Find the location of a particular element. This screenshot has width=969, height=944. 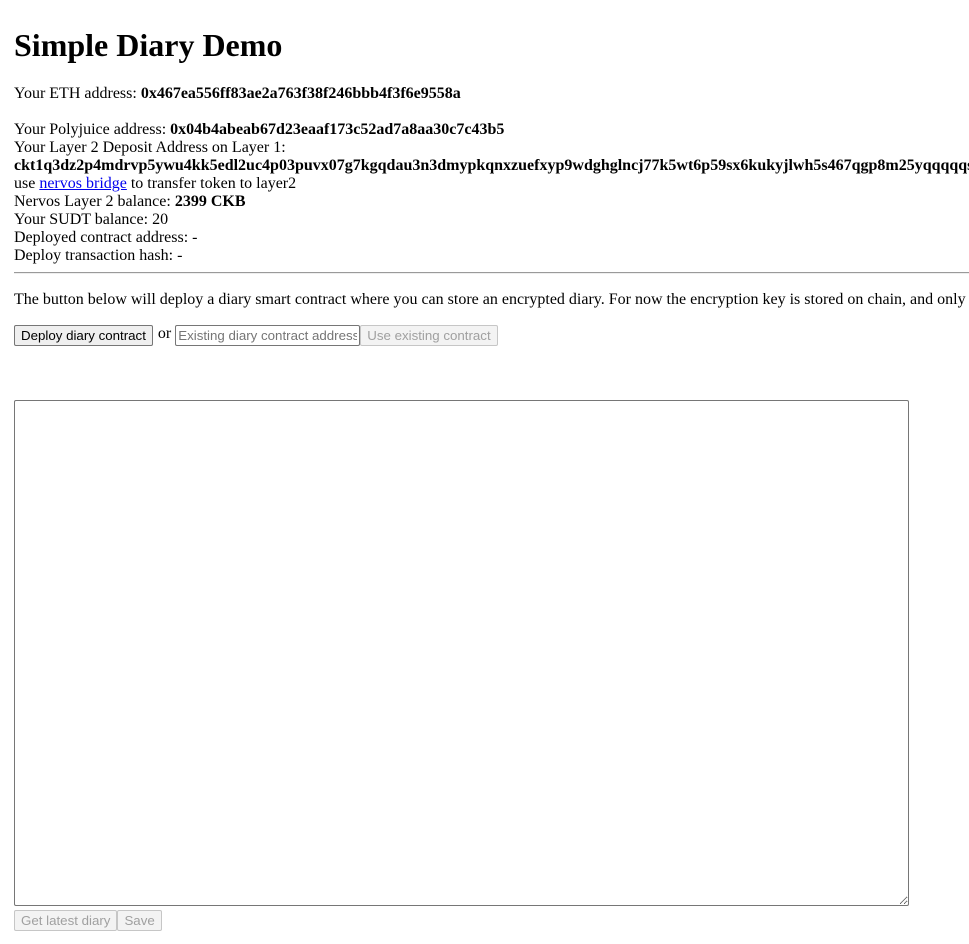

save-button: Save is located at coordinates (139, 920).